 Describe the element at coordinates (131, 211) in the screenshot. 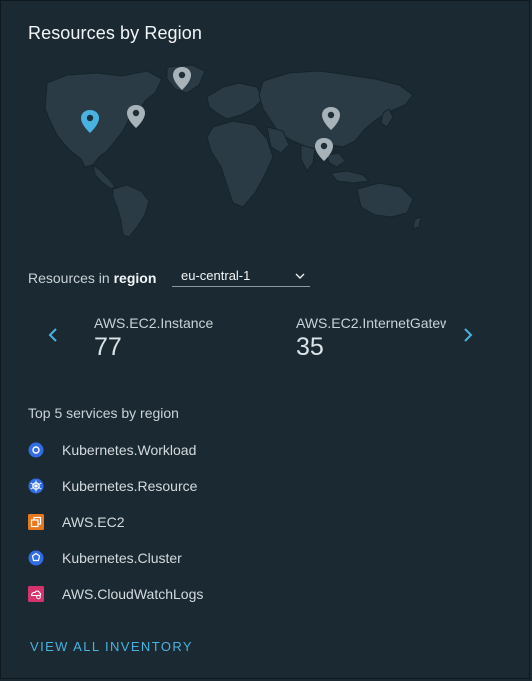

I see `continent-south-america` at that location.